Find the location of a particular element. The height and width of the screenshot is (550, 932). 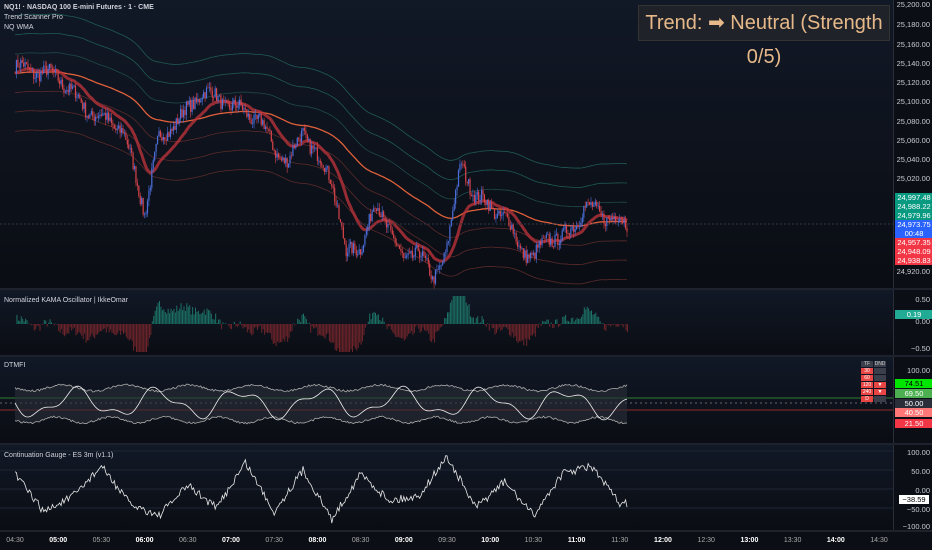

indicator-label: Trend Scanner Pro is located at coordinates (79, 18).